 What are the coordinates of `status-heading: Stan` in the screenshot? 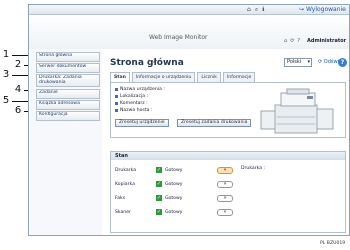 It's located at (228, 156).